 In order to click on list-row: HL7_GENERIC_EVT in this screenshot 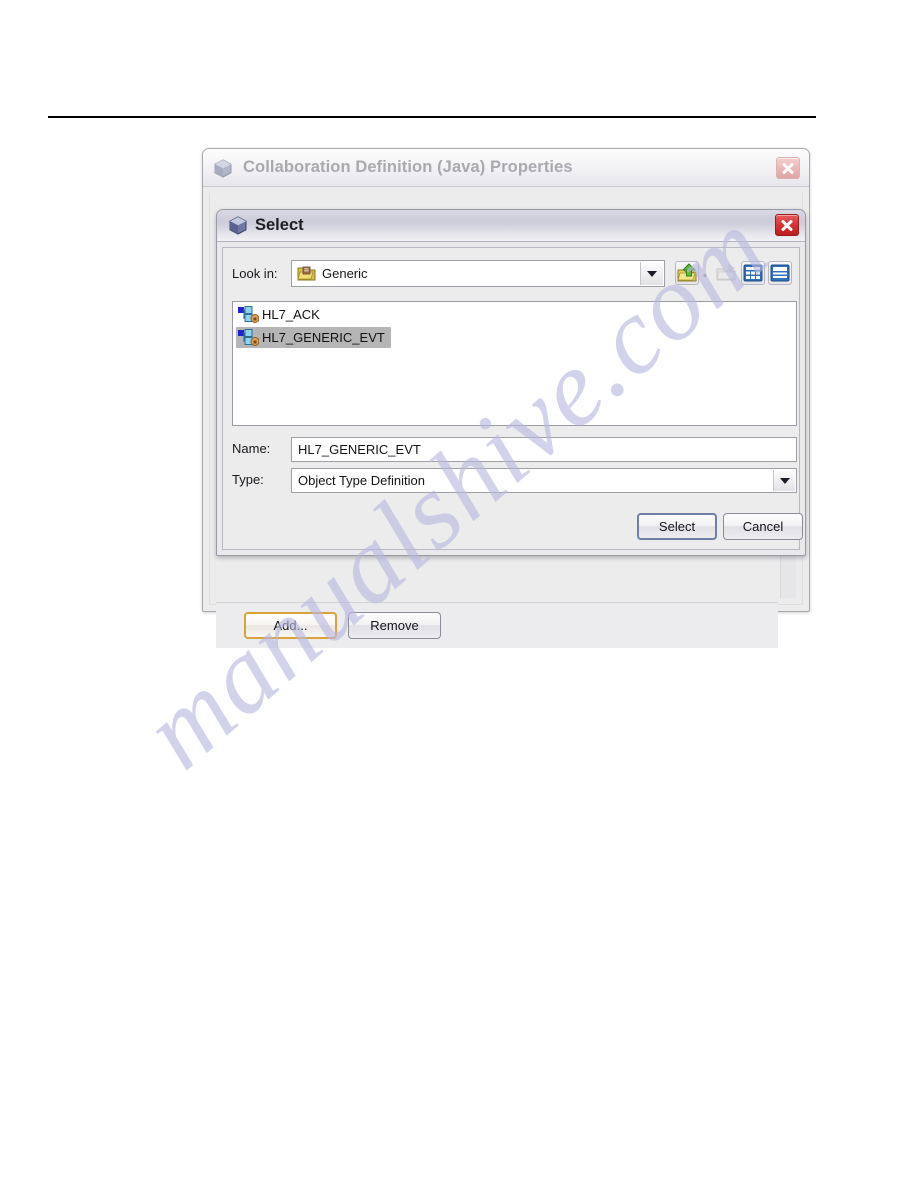, I will do `click(514, 336)`.